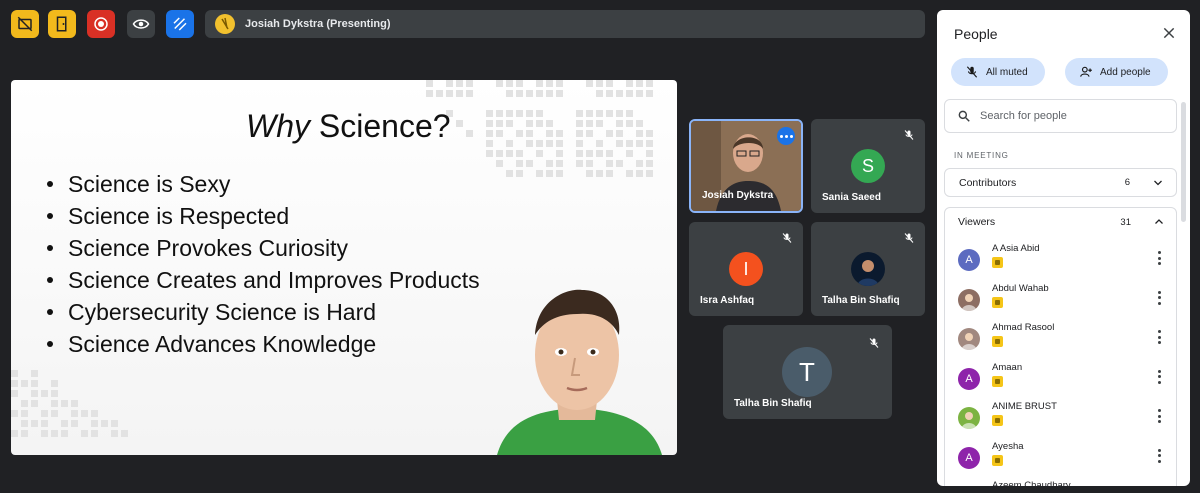 The height and width of the screenshot is (493, 1200). Describe the element at coordinates (1020, 288) in the screenshot. I see `person-name: Abdul Wahab` at that location.